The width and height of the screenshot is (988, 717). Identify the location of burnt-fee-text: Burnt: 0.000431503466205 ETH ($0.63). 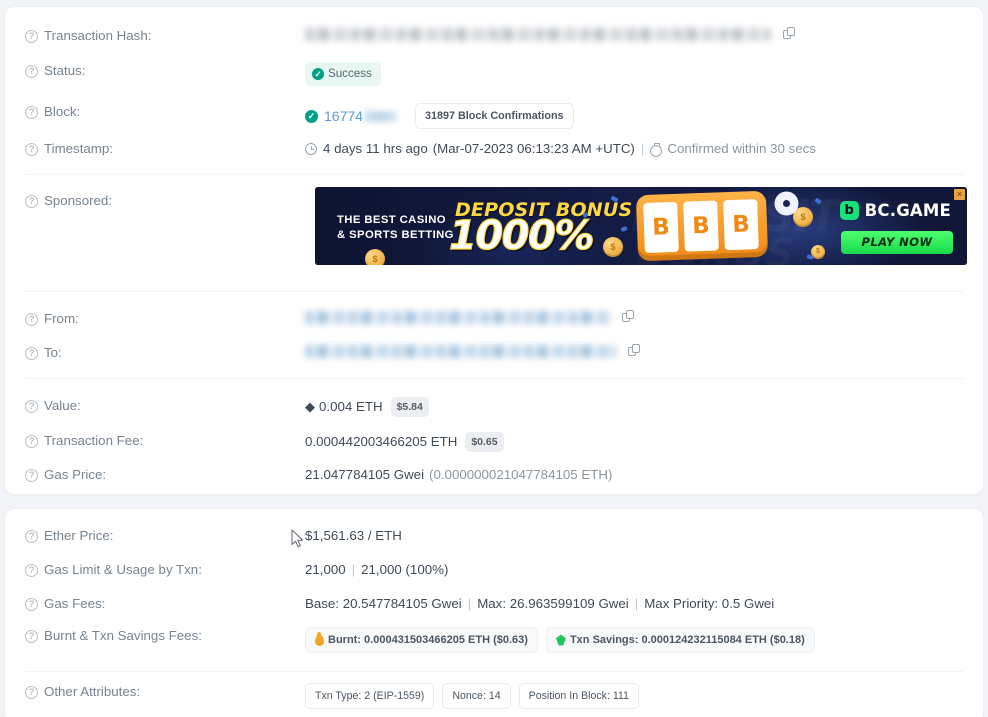
(428, 640).